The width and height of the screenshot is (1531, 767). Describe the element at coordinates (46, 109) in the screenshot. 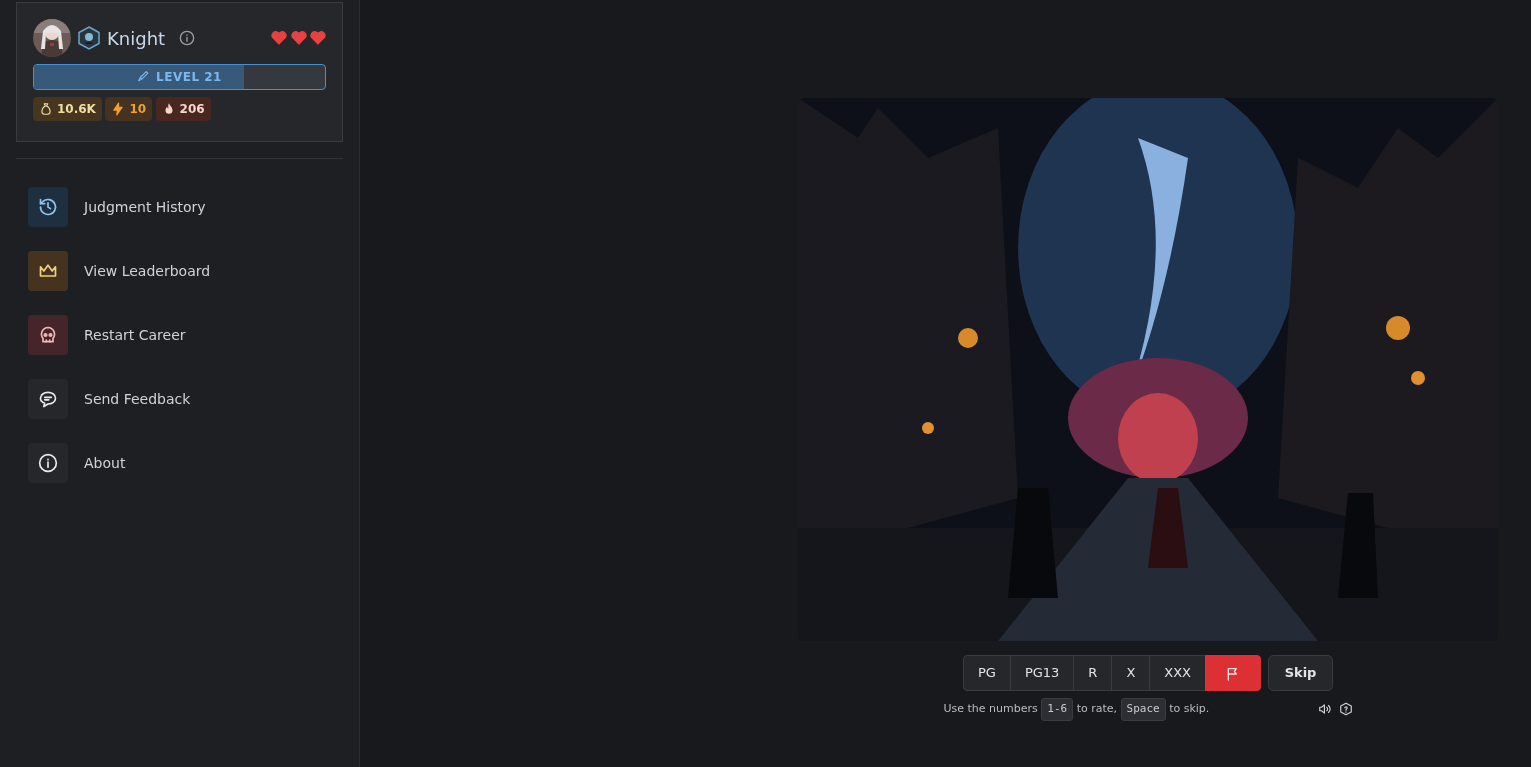

I see `money-bag-icon` at that location.